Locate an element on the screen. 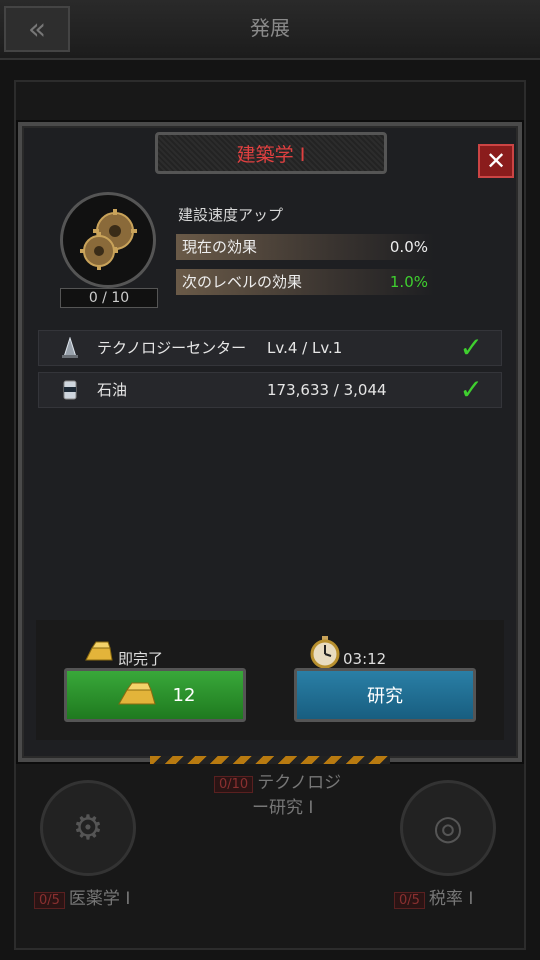 The width and height of the screenshot is (540, 960). stopwatch-icon is located at coordinates (325, 654).